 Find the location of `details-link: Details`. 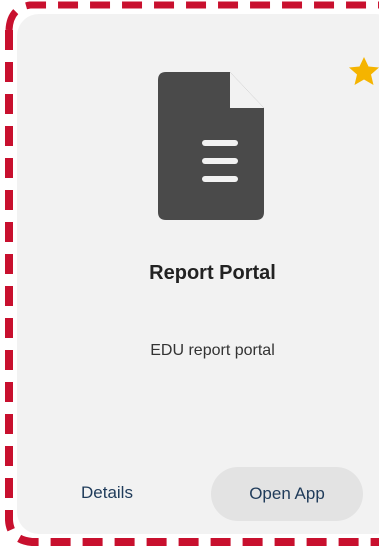

details-link: Details is located at coordinates (107, 493).